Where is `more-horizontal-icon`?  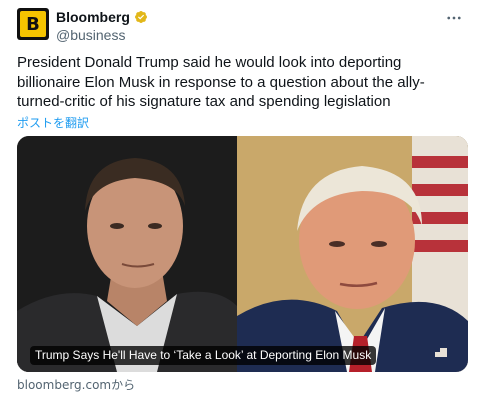
more-horizontal-icon is located at coordinates (454, 18).